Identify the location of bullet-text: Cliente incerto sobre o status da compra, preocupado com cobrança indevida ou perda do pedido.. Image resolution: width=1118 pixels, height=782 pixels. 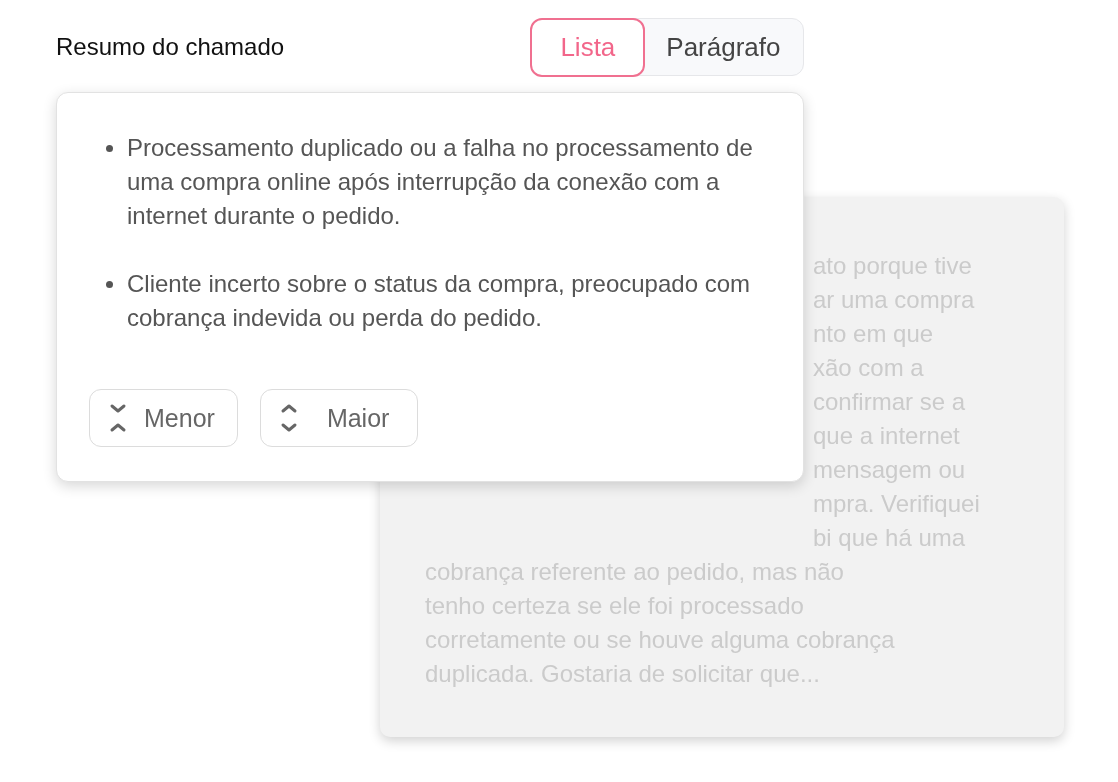
(439, 301).